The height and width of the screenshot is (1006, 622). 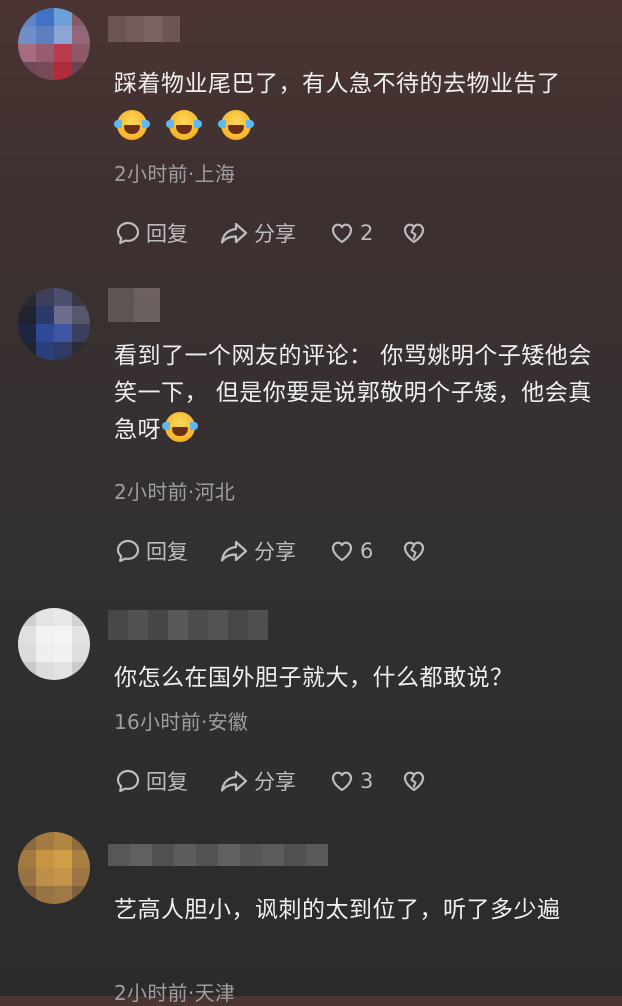 What do you see at coordinates (175, 174) in the screenshot?
I see `comment-meta: 2小时前·上海` at bounding box center [175, 174].